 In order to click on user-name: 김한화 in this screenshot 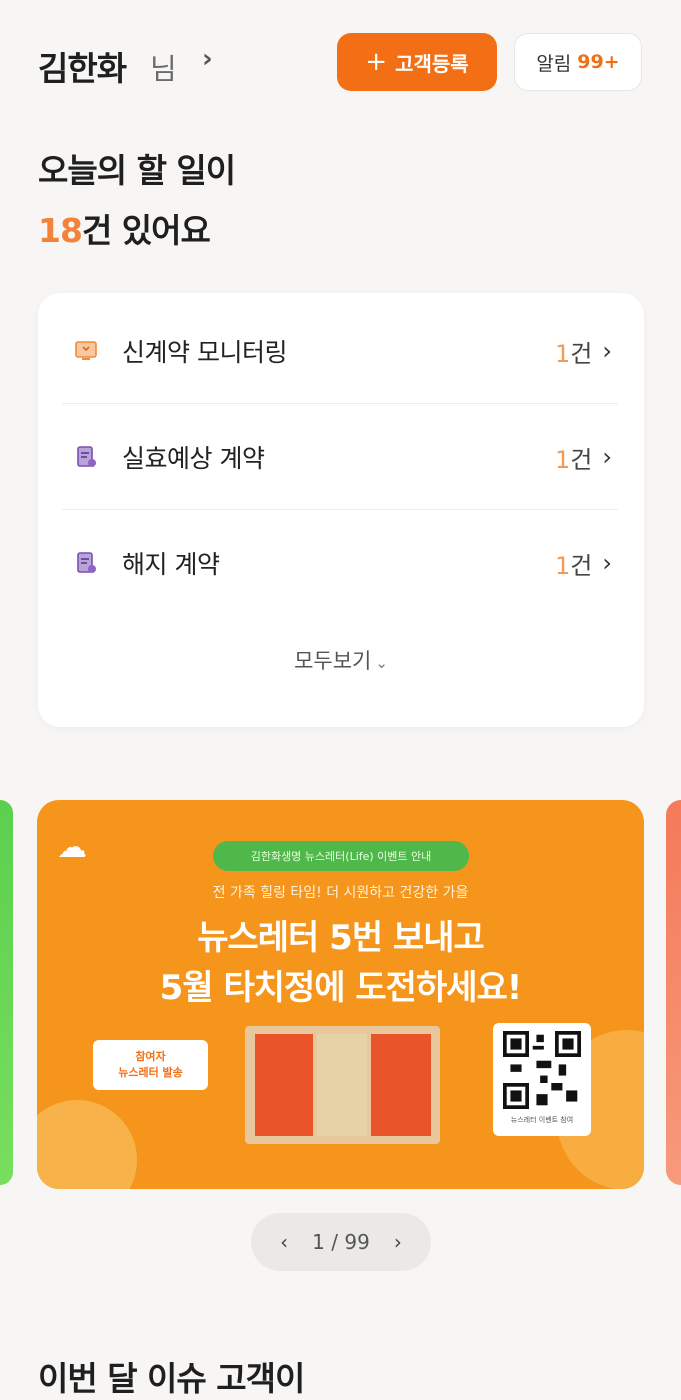, I will do `click(82, 66)`.